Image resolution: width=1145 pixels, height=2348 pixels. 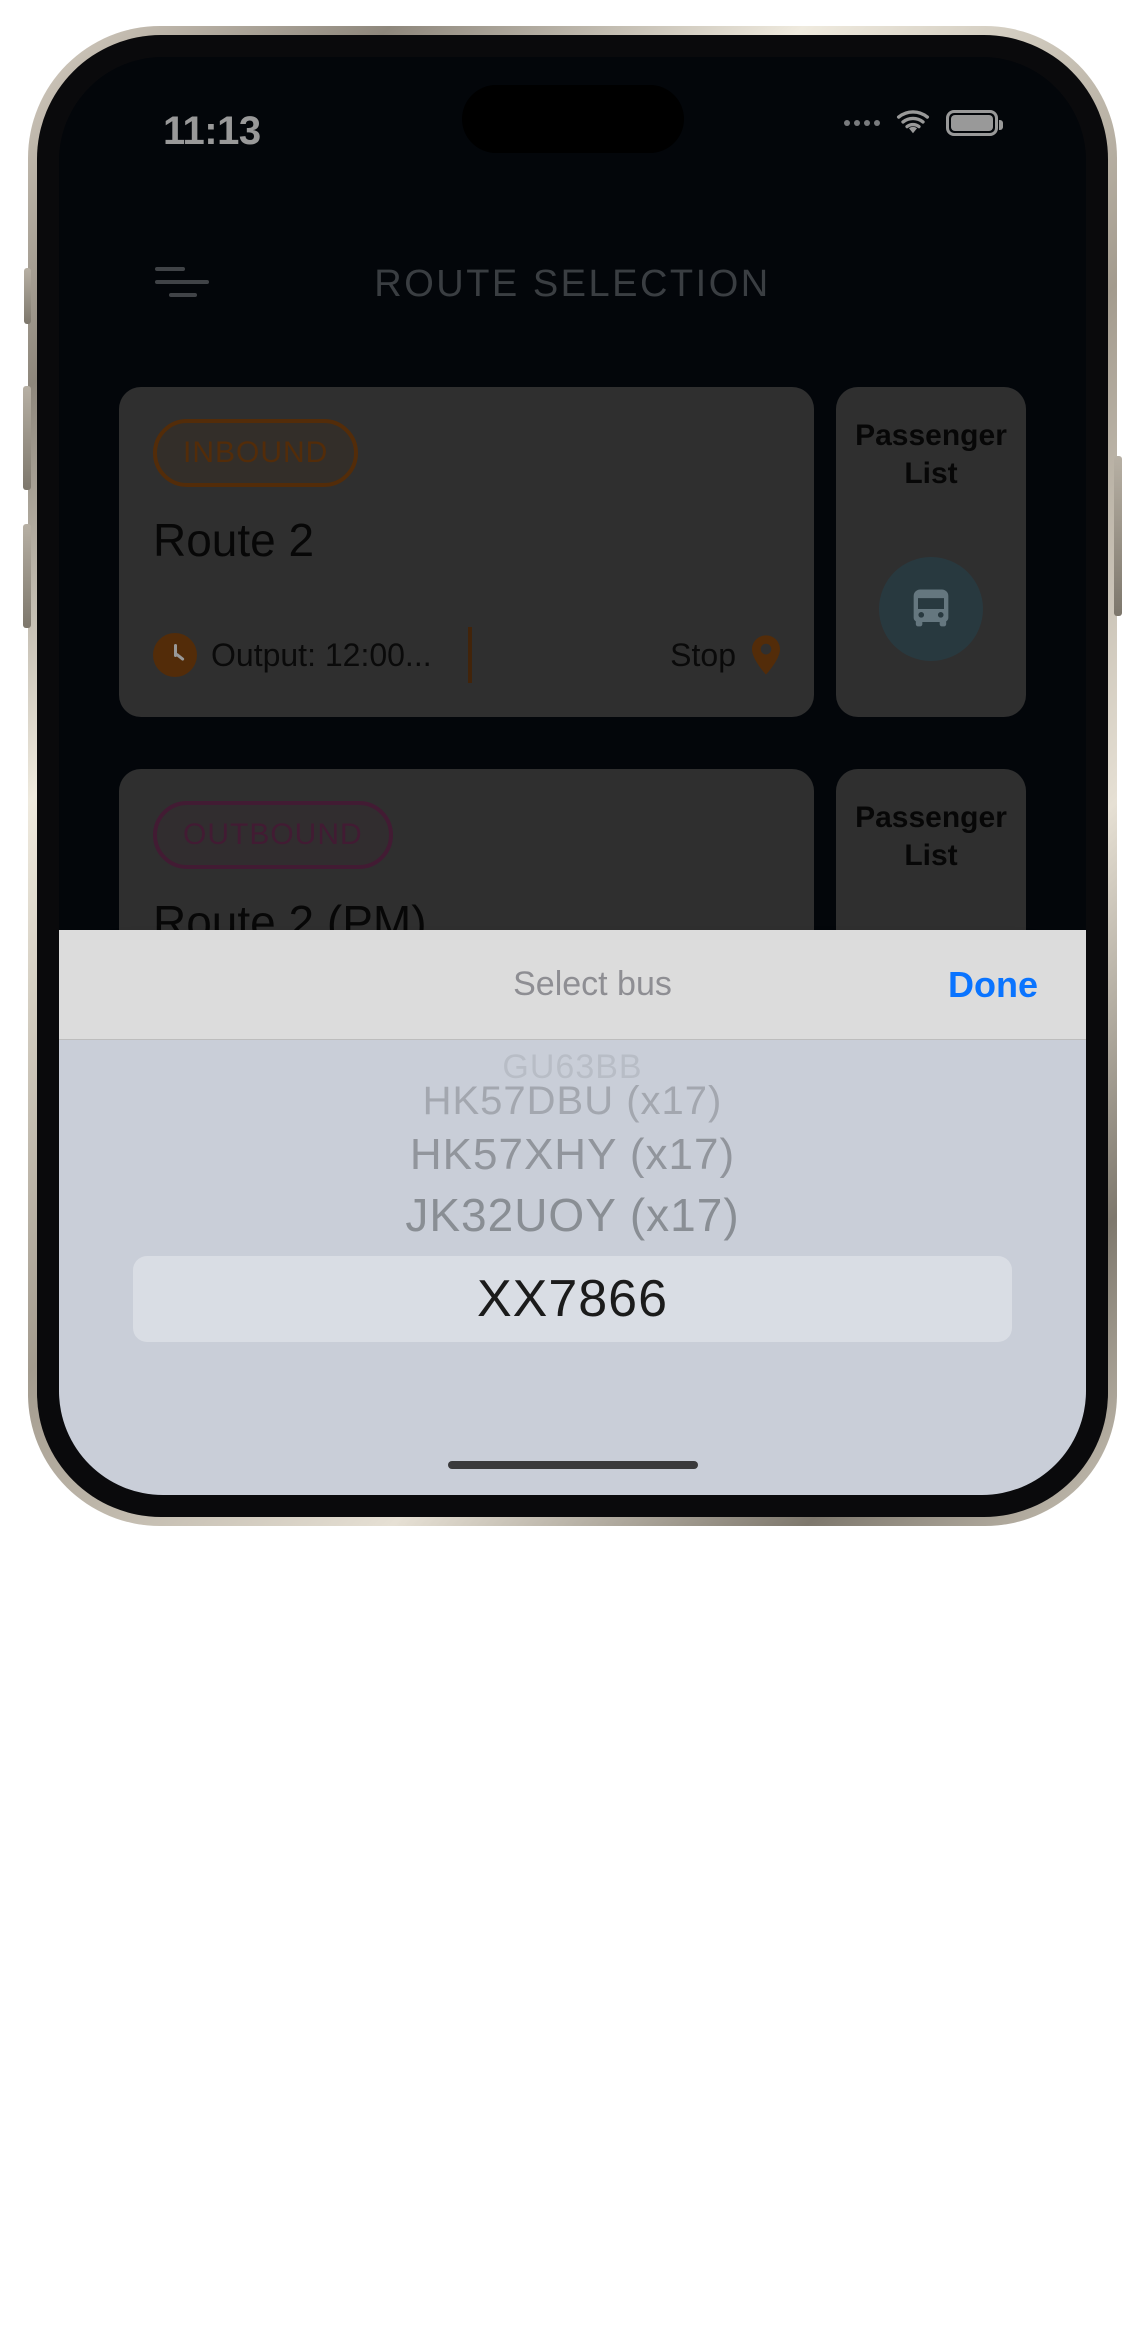 I want to click on power-button, so click(x=1118, y=536).